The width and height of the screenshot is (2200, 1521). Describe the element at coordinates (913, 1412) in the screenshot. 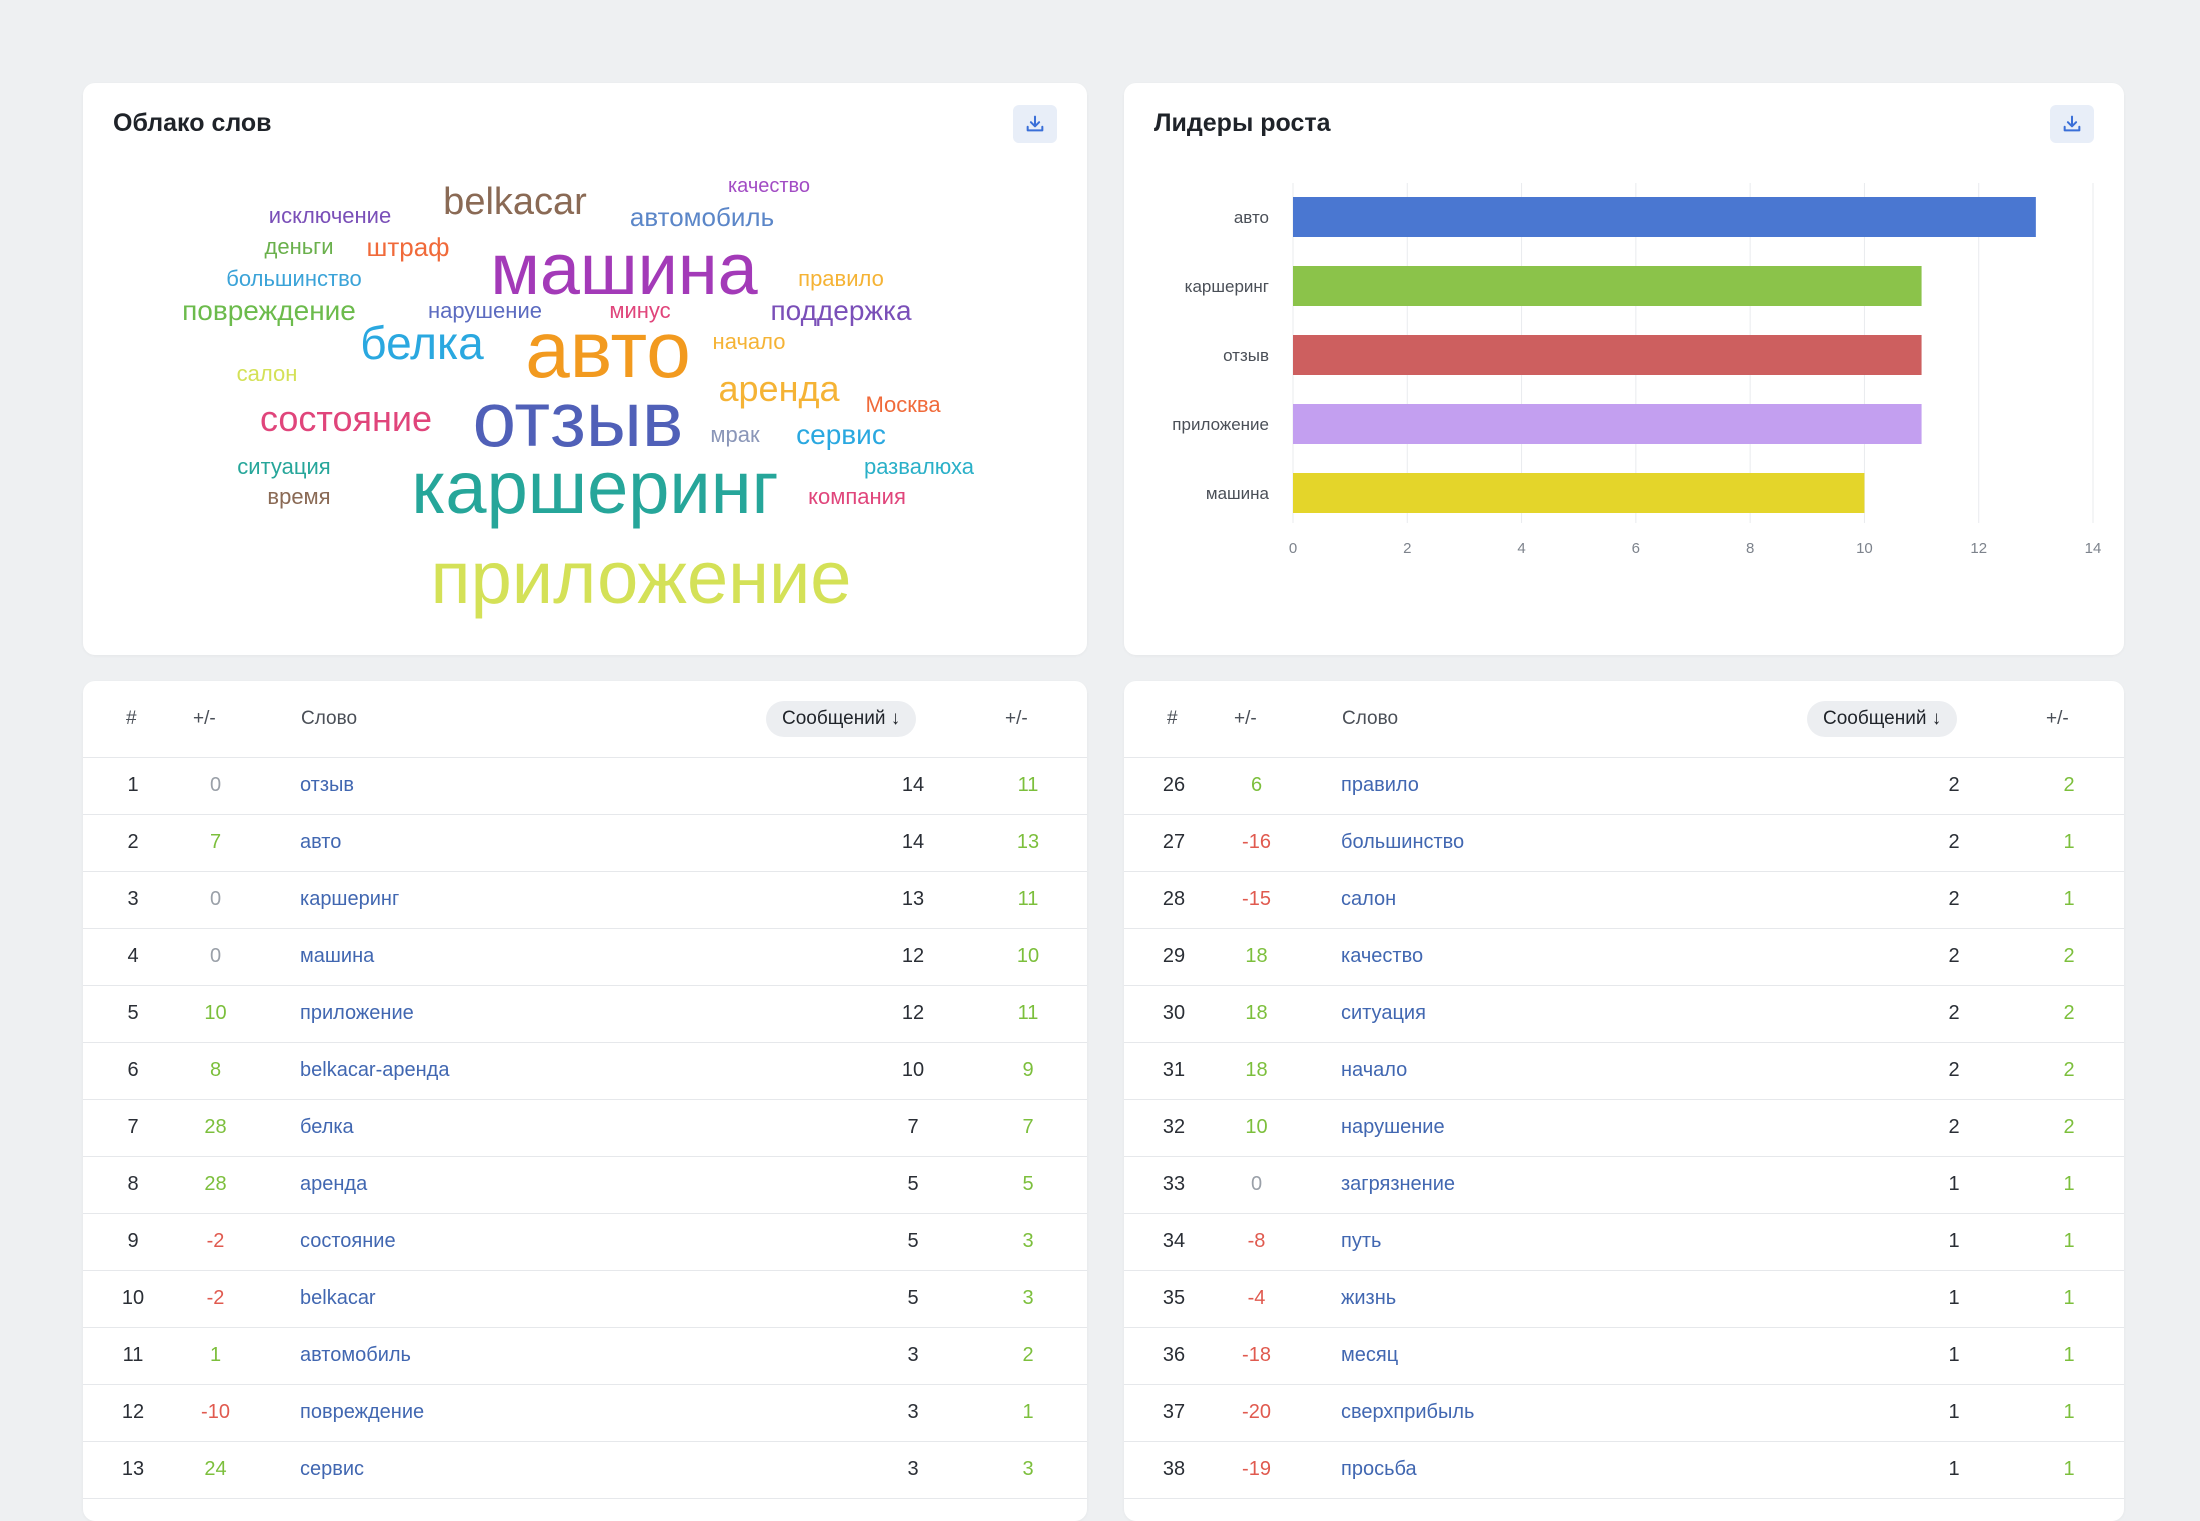

I see `messages-cell: 3` at that location.